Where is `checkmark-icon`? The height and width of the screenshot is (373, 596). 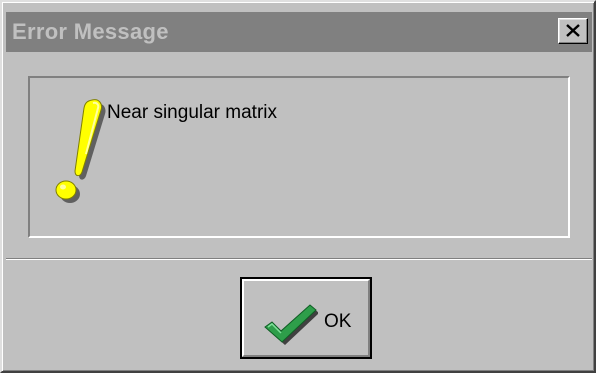
checkmark-icon is located at coordinates (291, 324).